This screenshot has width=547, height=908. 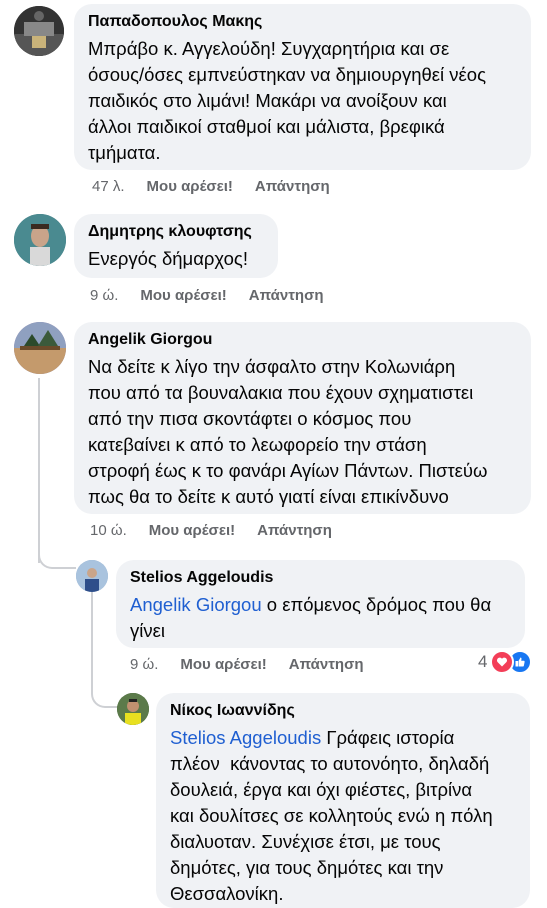 What do you see at coordinates (176, 246) in the screenshot?
I see `comment-bubble: Δημητρης κλουφτσης Ενεργός δήμαρχος!` at bounding box center [176, 246].